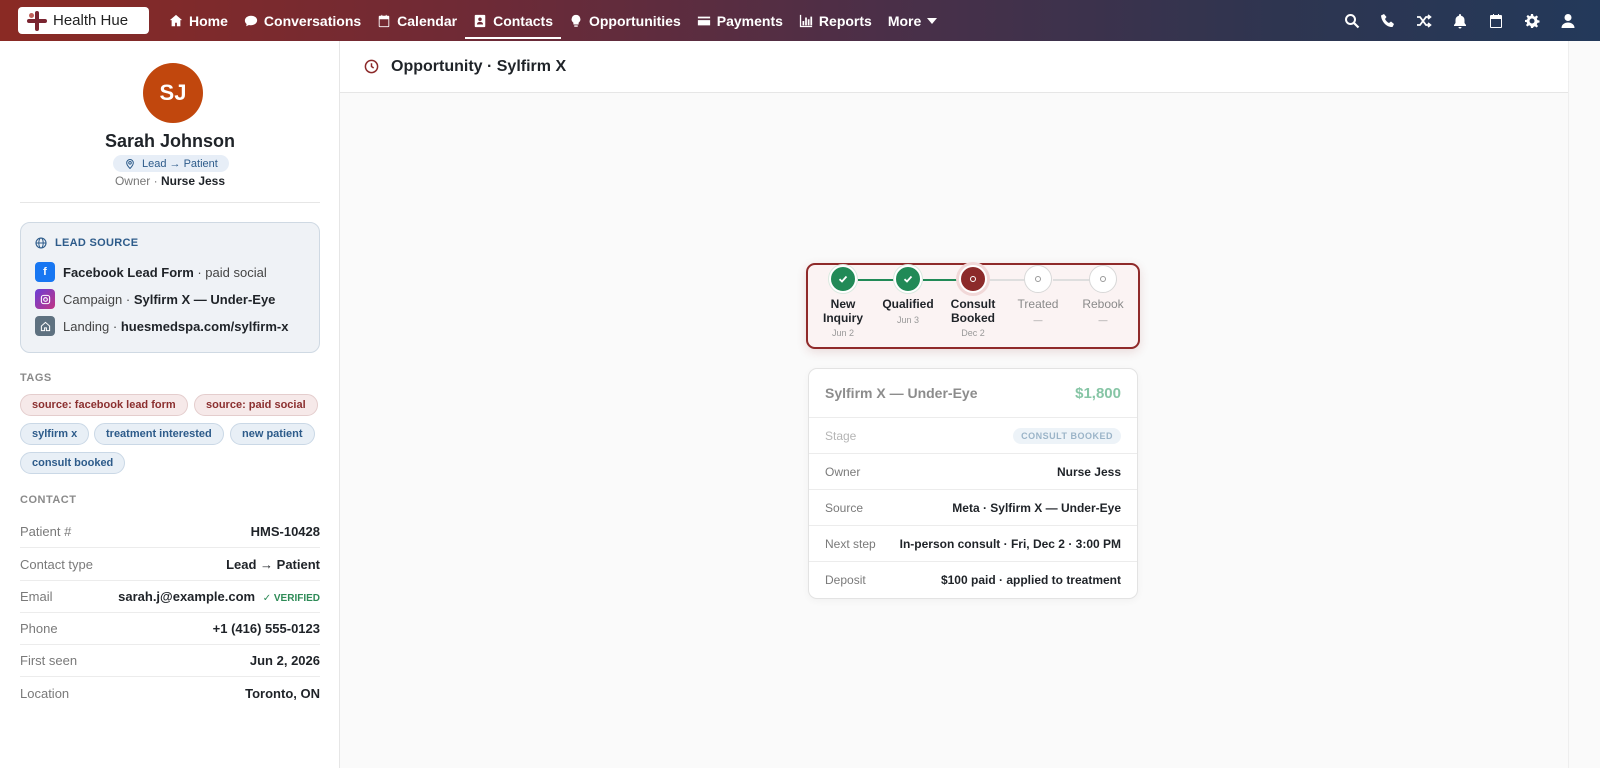 The width and height of the screenshot is (1600, 768). Describe the element at coordinates (843, 333) in the screenshot. I see `step-date: Jun 2` at that location.